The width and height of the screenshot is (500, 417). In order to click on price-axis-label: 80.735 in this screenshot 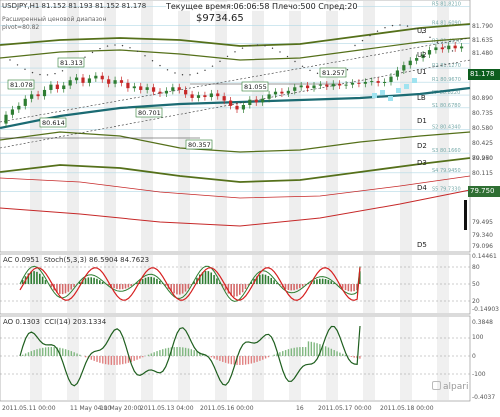, I will do `click(482, 113)`.